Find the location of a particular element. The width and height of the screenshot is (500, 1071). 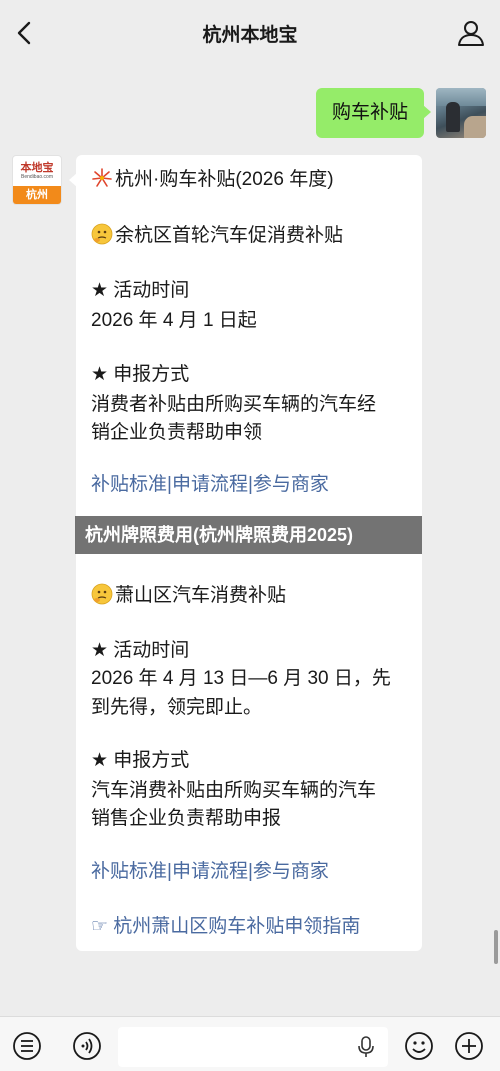

microphone-icon is located at coordinates (366, 1047).